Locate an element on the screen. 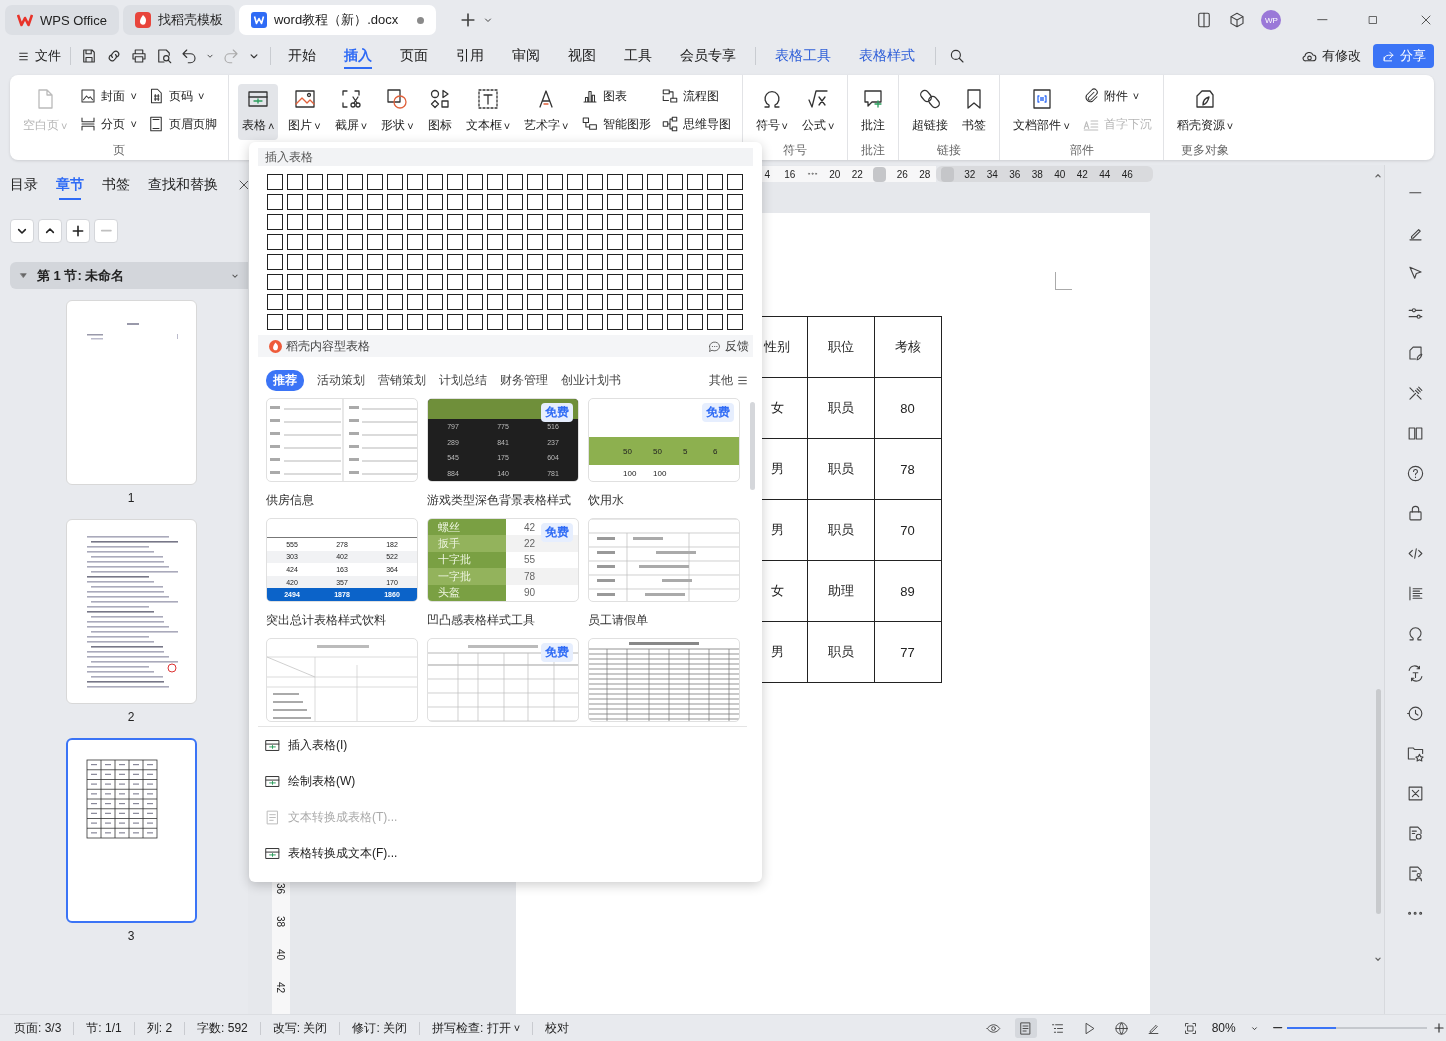 Image resolution: width=1446 pixels, height=1041 pixels. ribbon-button: 页码 ˅ is located at coordinates (181, 96).